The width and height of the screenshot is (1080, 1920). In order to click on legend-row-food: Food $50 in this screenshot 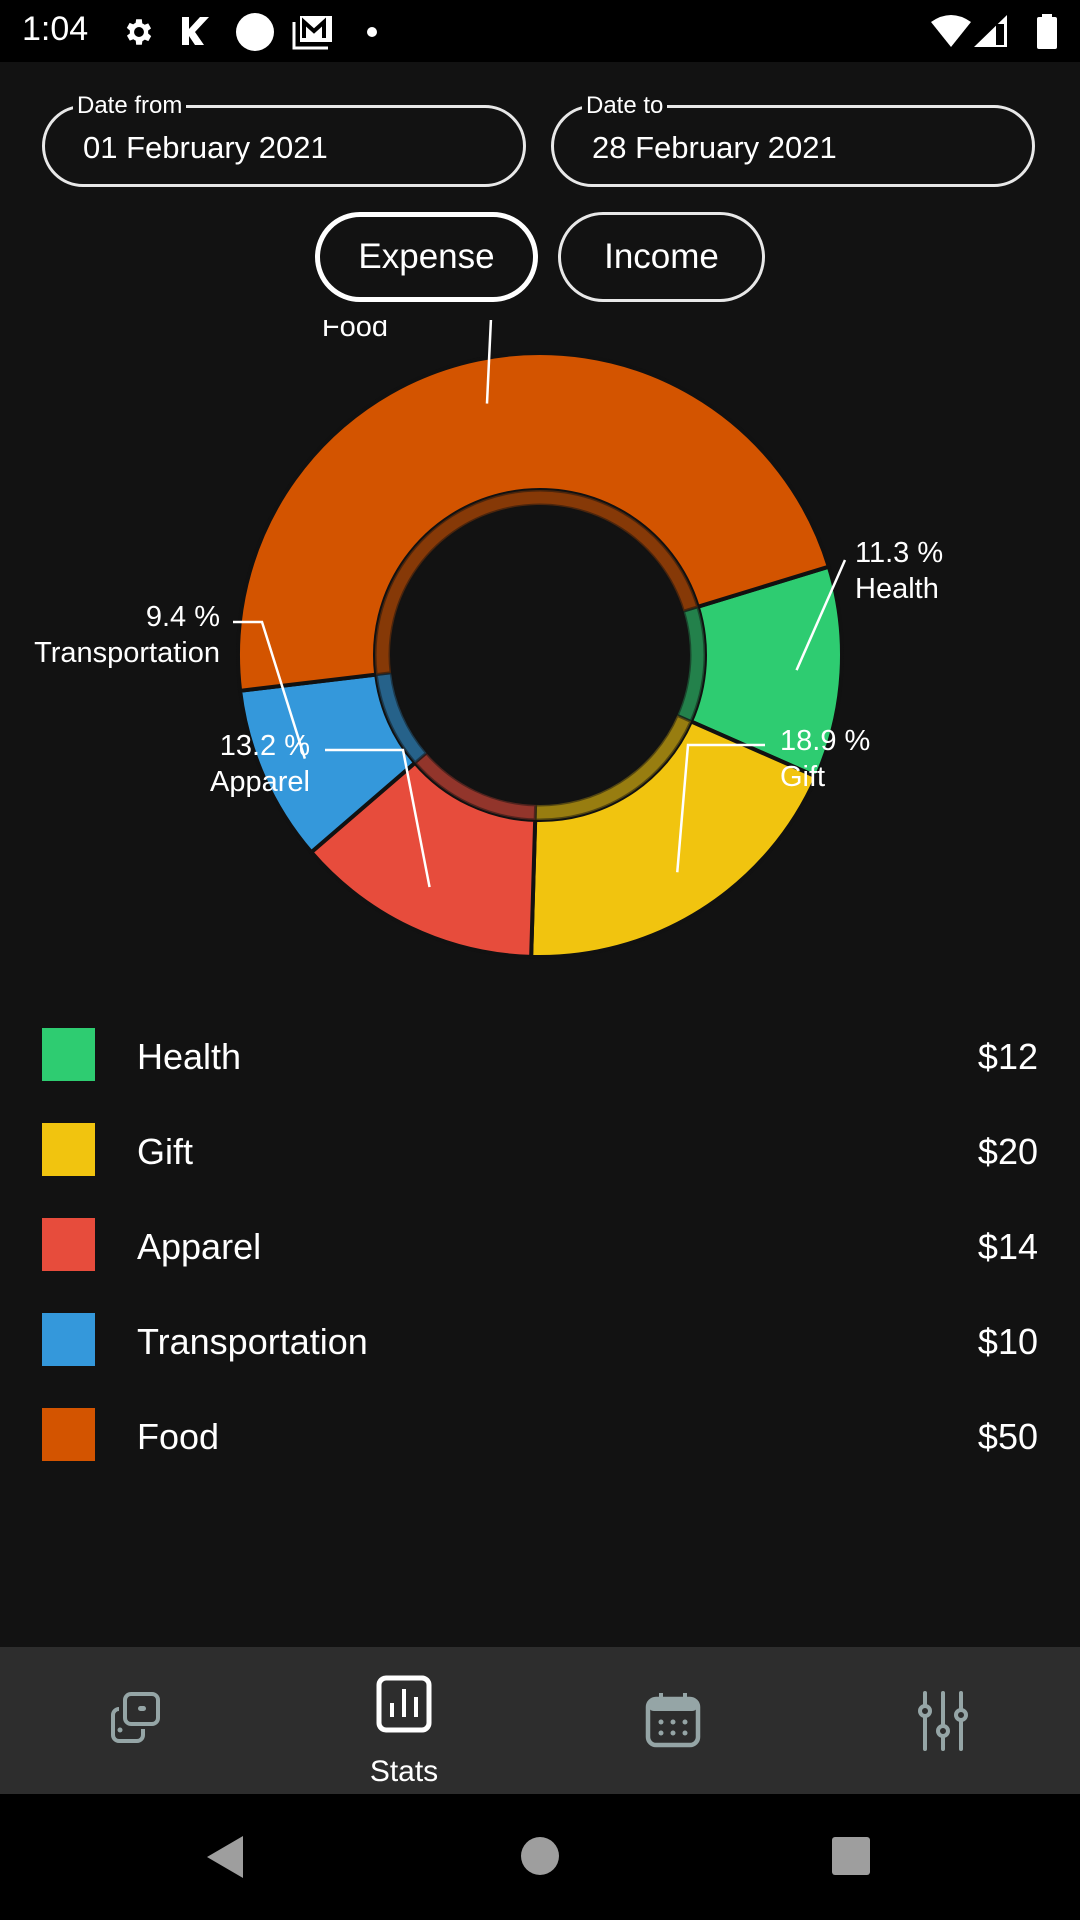, I will do `click(540, 1438)`.